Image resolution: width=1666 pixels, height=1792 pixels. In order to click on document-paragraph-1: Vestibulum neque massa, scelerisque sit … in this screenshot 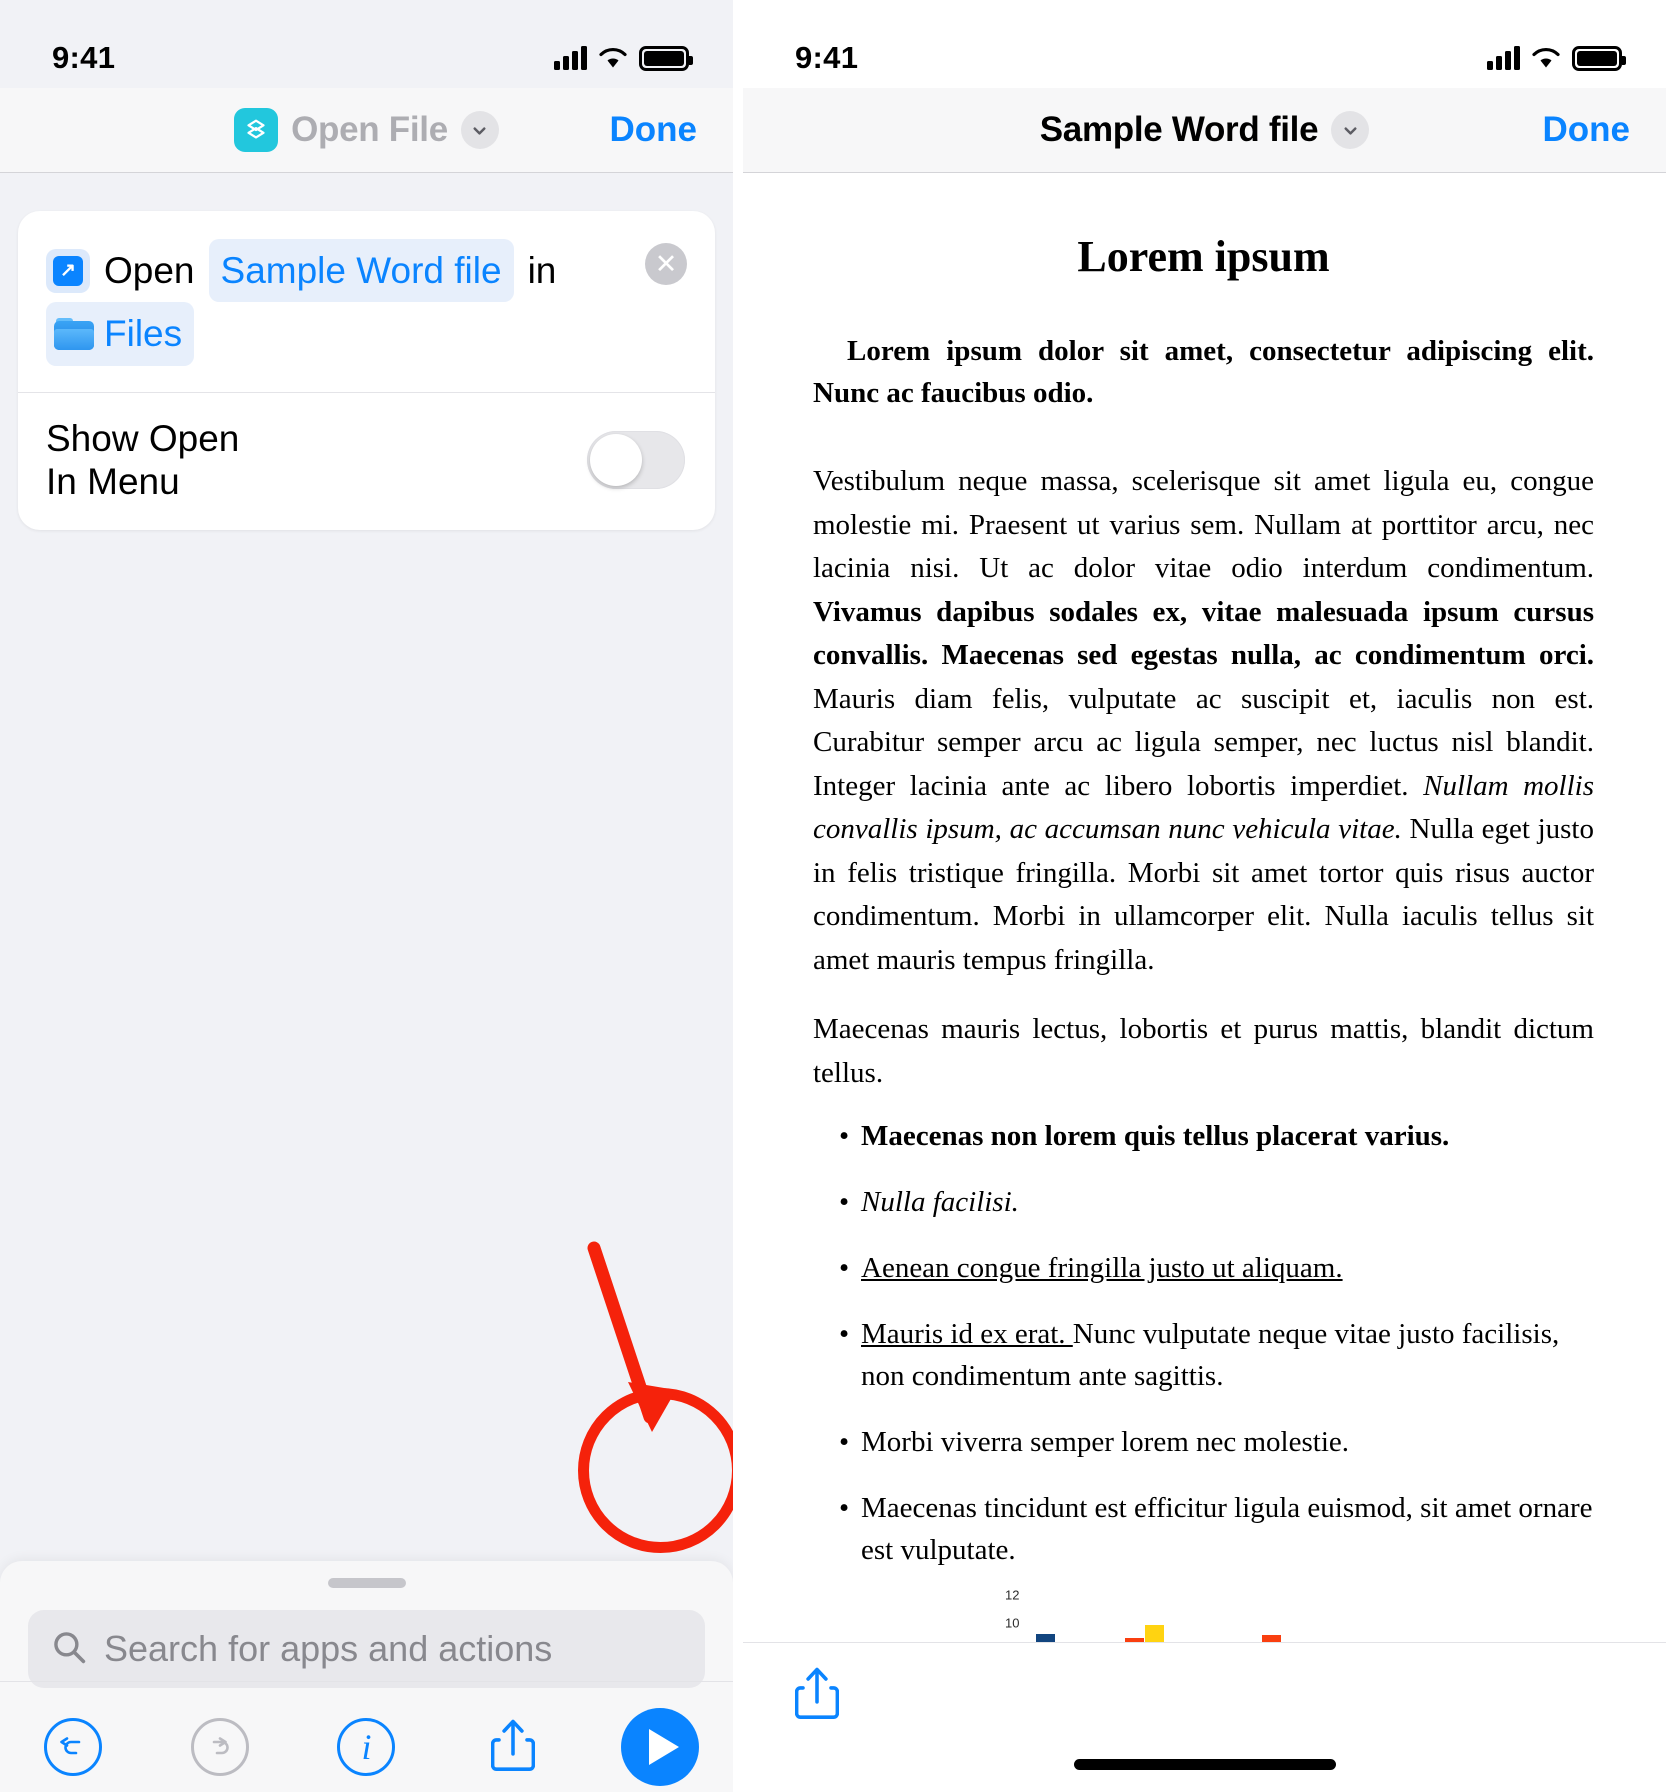, I will do `click(1203, 720)`.